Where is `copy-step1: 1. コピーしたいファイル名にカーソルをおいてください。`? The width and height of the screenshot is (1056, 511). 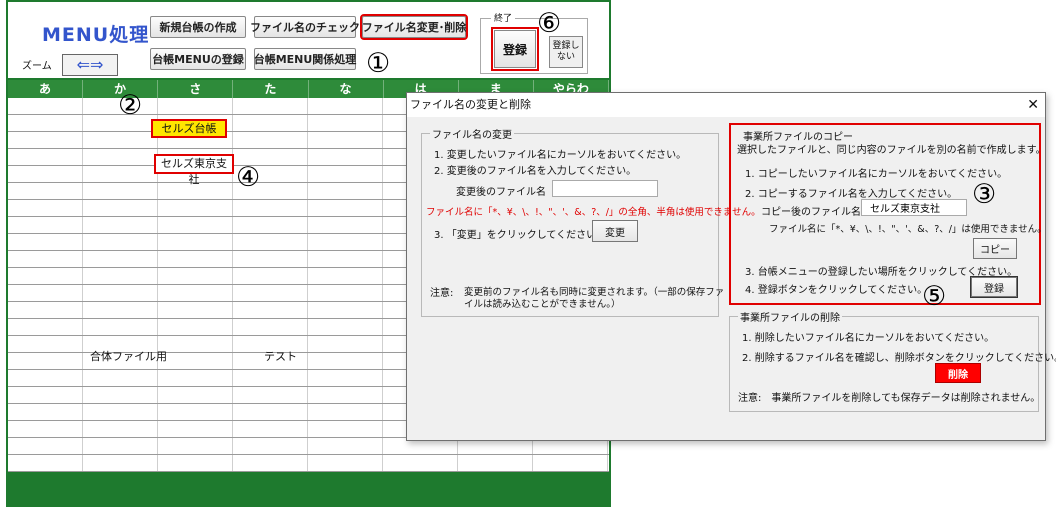
copy-step1: 1. コピーしたいファイル名にカーソルをおいてください。 is located at coordinates (876, 174).